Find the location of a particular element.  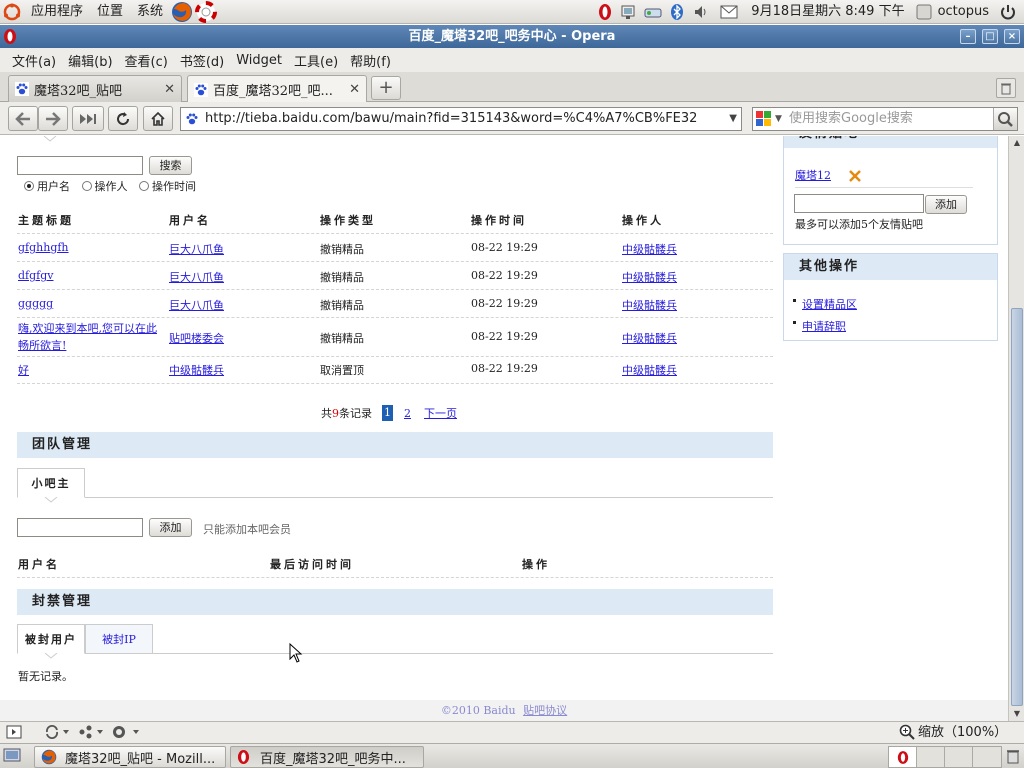

back-button is located at coordinates (23, 118).